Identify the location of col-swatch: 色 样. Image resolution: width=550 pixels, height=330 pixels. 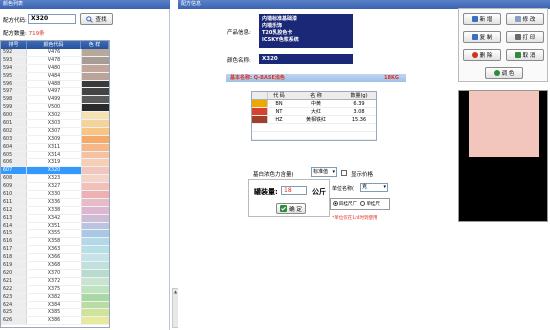
(95, 45).